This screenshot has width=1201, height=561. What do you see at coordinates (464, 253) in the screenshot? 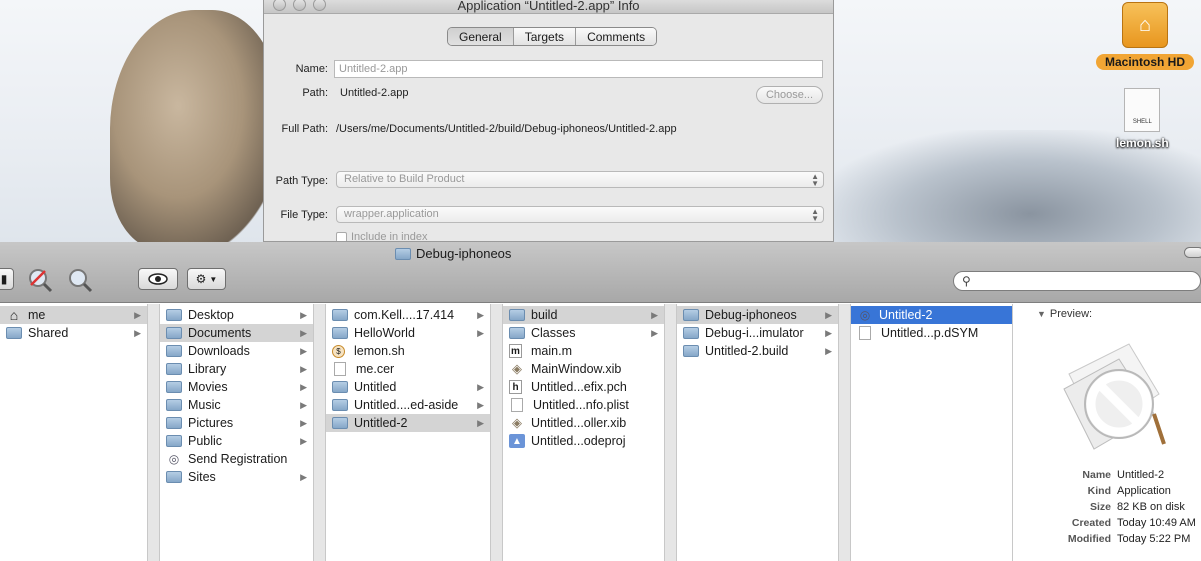
I see `finder-title-label: Debug-iphoneos` at bounding box center [464, 253].